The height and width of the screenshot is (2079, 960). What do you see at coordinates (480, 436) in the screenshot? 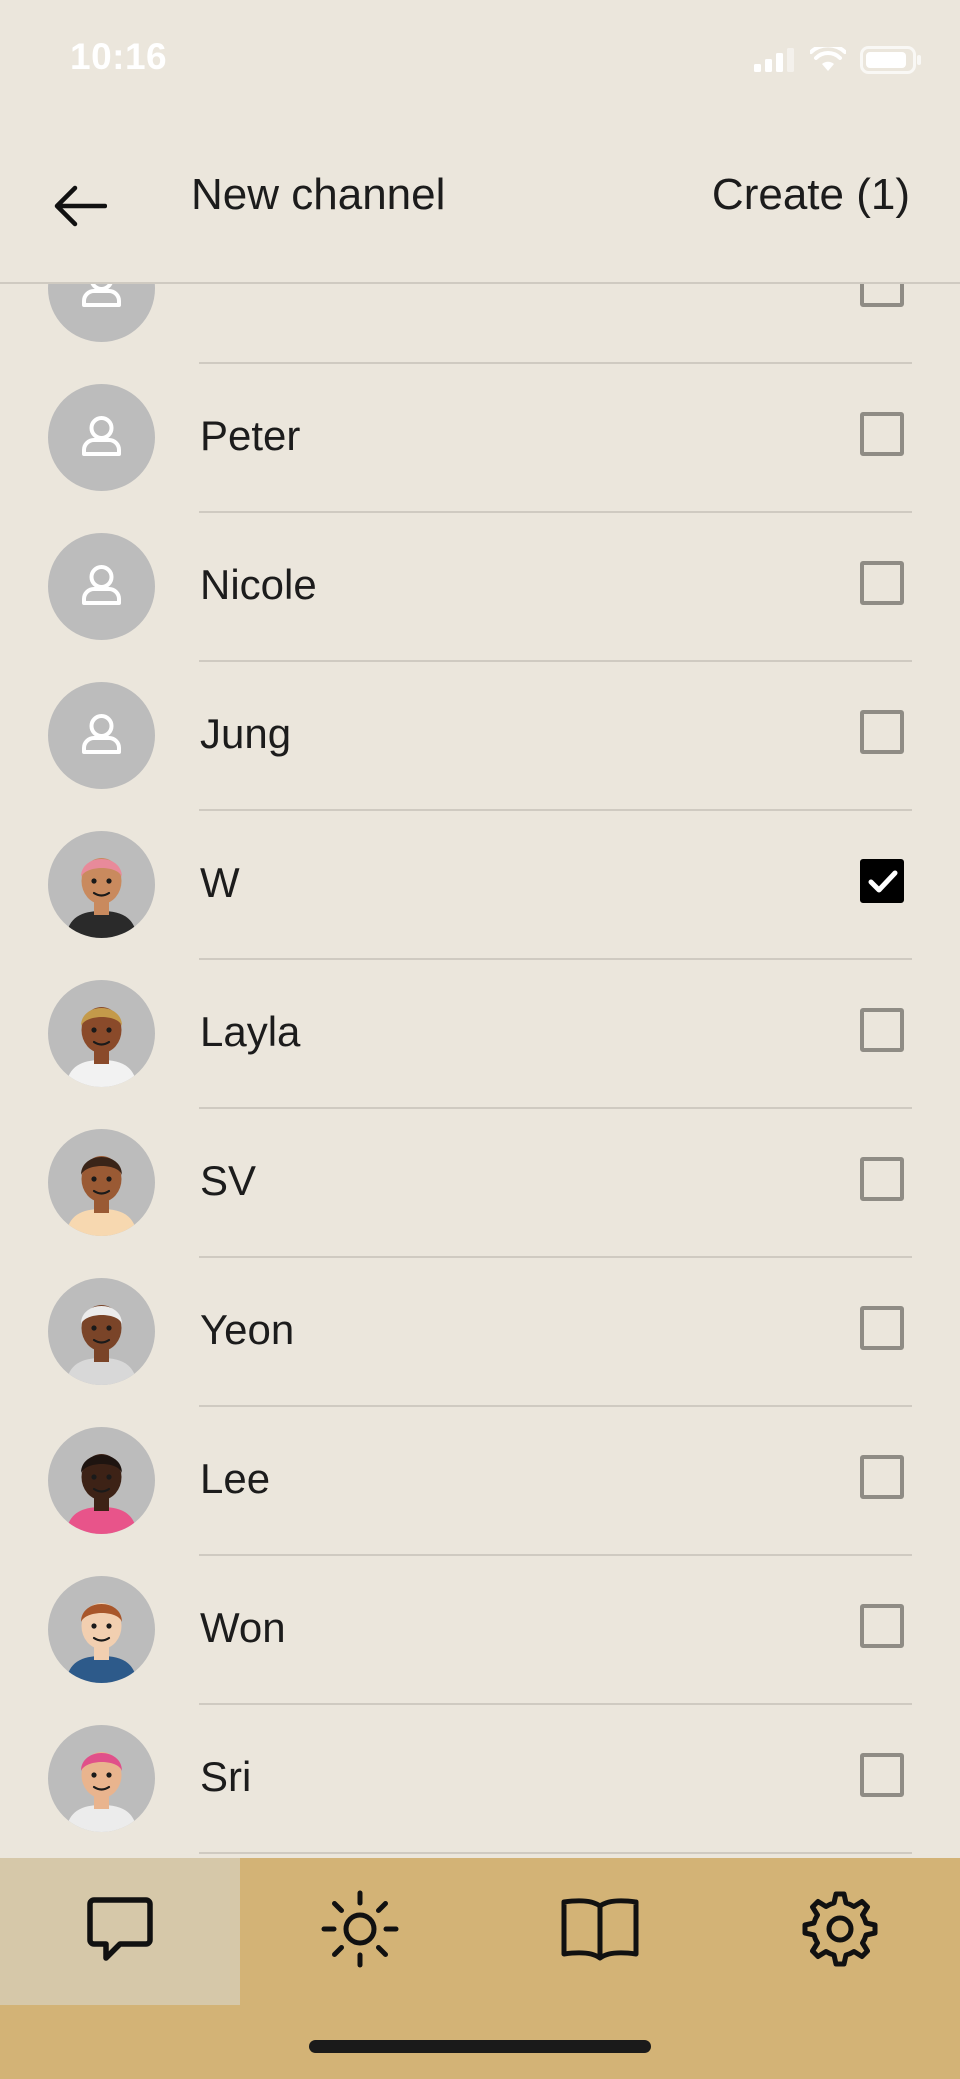
I see `contact-row: Peter` at bounding box center [480, 436].